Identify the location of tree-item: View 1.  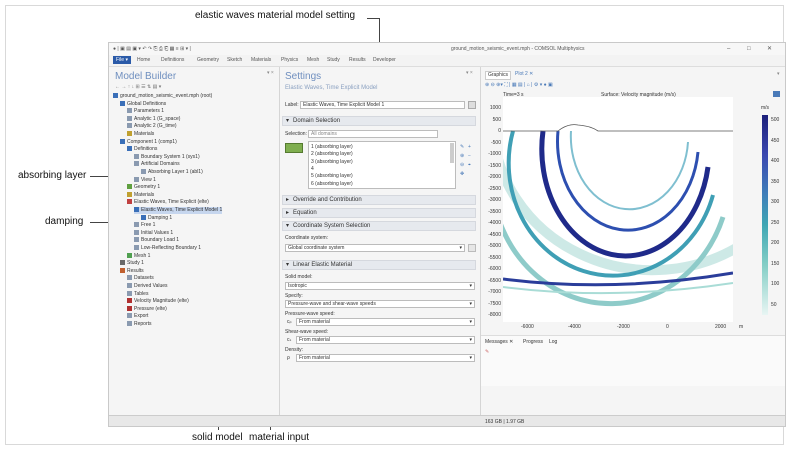
(145, 180).